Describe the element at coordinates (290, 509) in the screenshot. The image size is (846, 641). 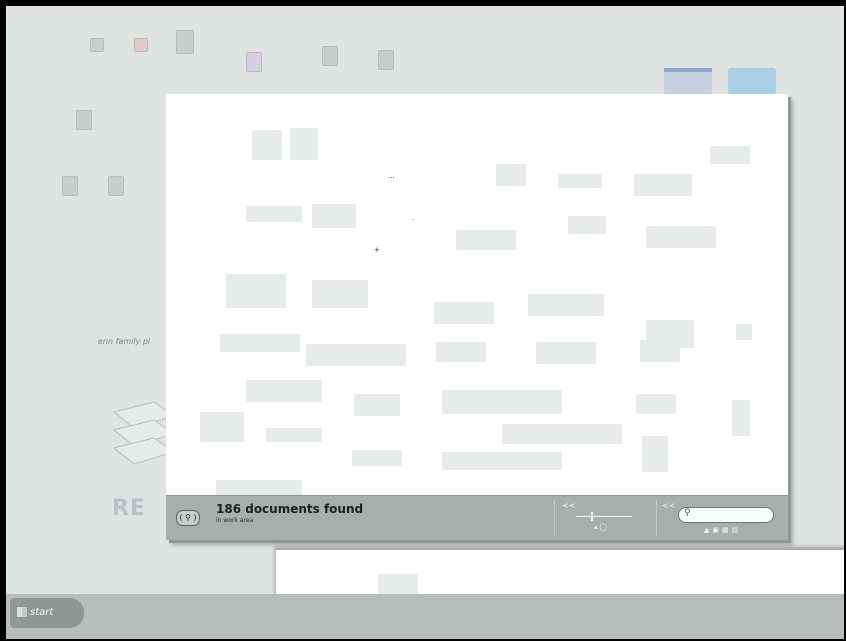
I see `documents-count: 186 documents found` at that location.